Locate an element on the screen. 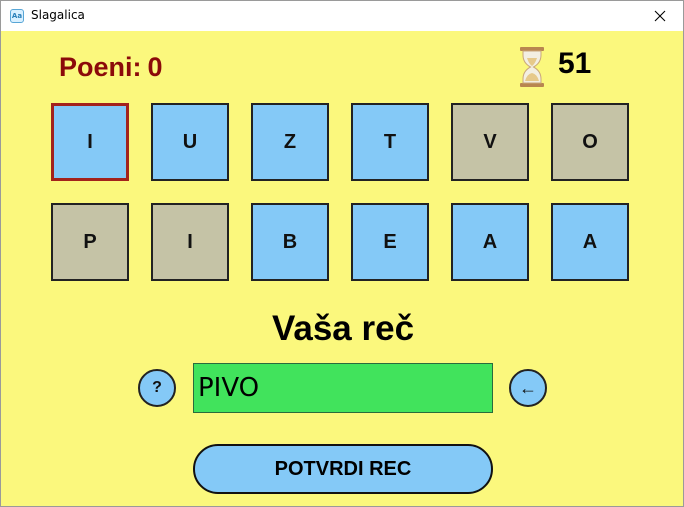 The image size is (684, 507). letter-tile: B is located at coordinates (290, 242).